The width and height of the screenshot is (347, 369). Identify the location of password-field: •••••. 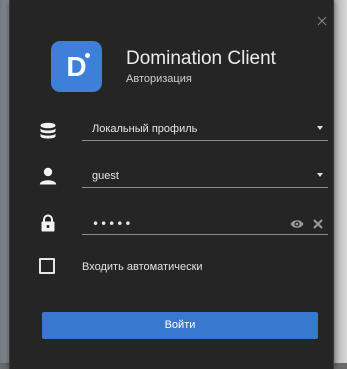
(205, 225).